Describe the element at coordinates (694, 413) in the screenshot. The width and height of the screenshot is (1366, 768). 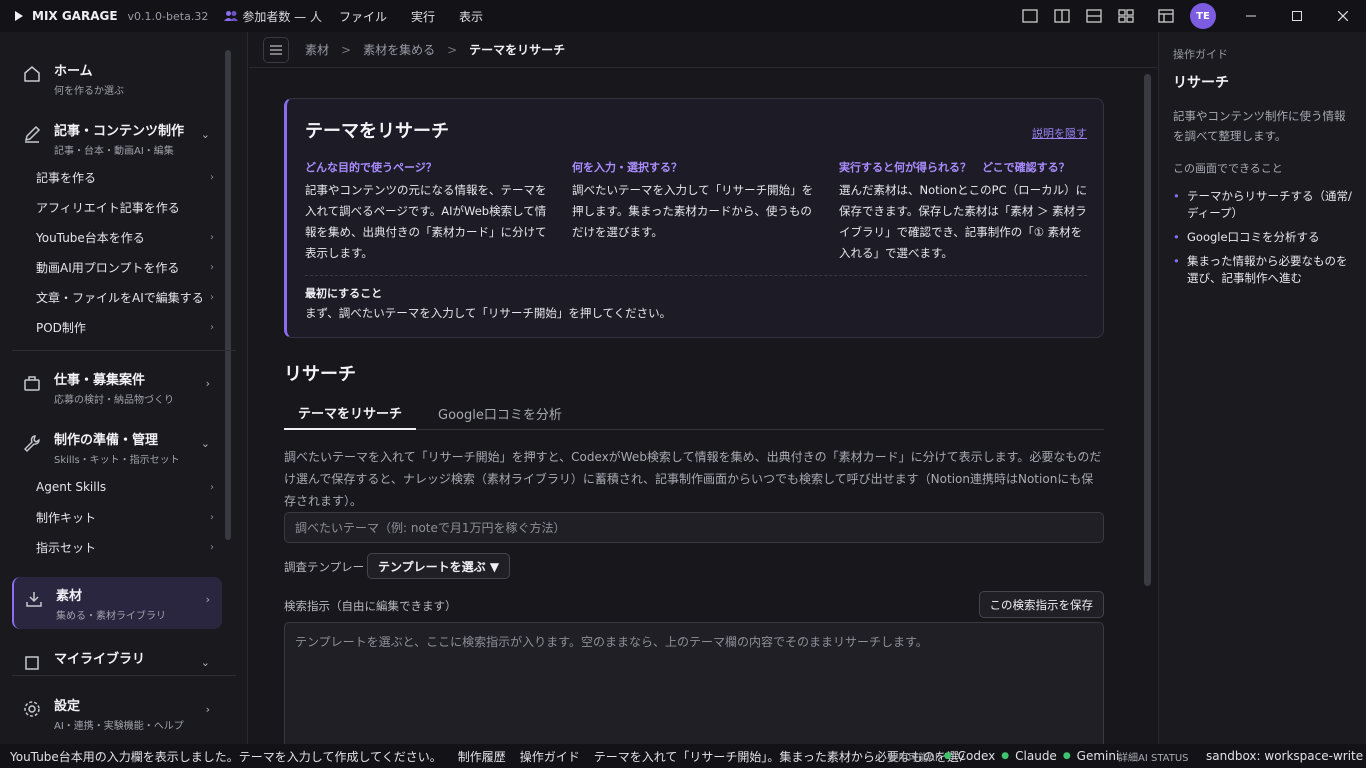
I see `research-tabs: テーマをリサーチ Google口コミを分析` at that location.